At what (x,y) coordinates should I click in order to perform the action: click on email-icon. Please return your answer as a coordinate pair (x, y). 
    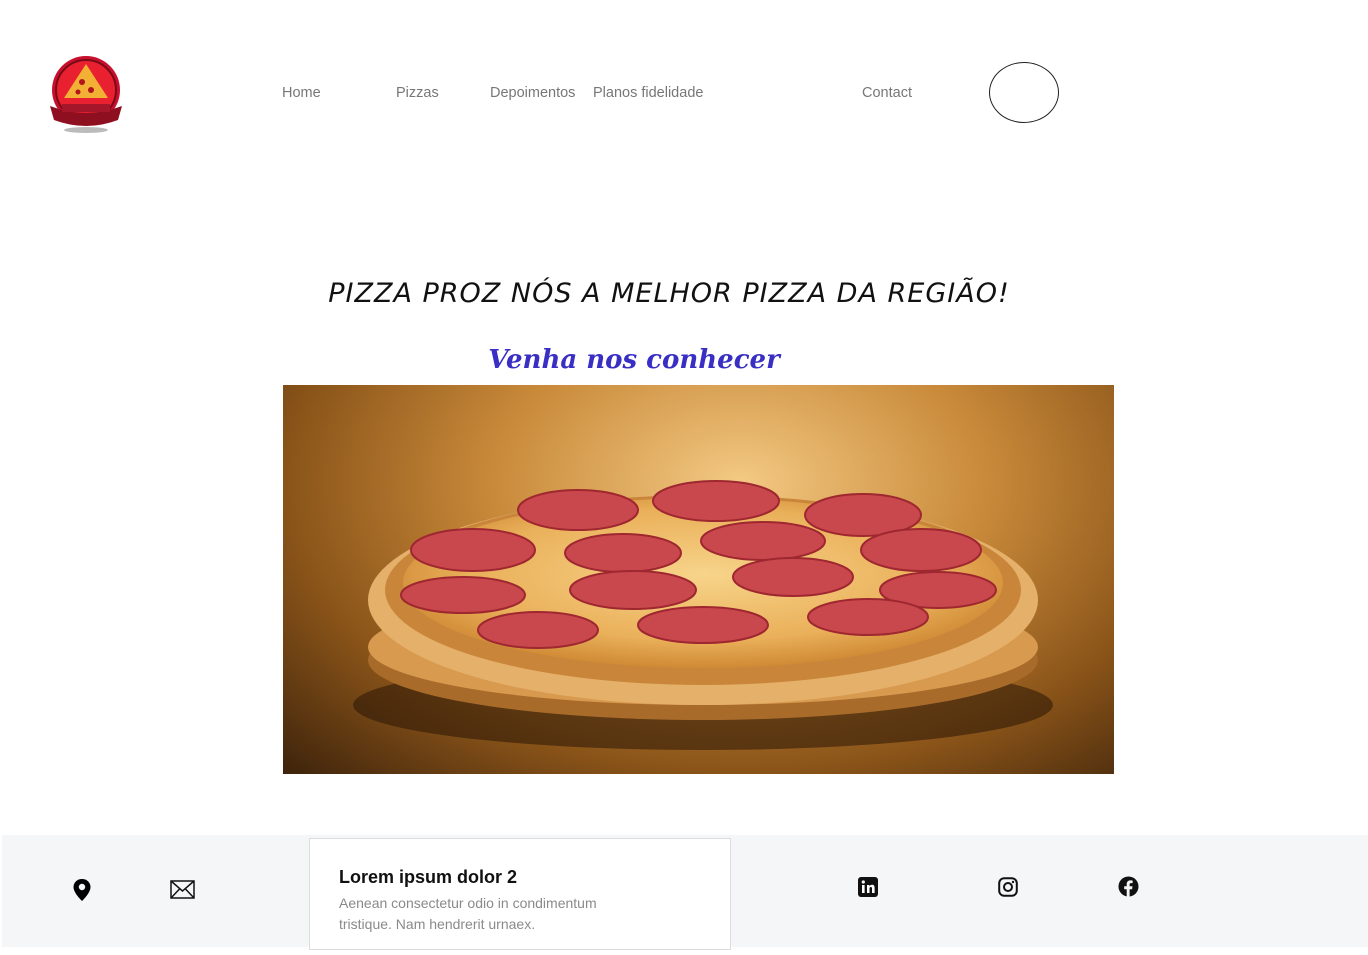
    Looking at the image, I should click on (182, 889).